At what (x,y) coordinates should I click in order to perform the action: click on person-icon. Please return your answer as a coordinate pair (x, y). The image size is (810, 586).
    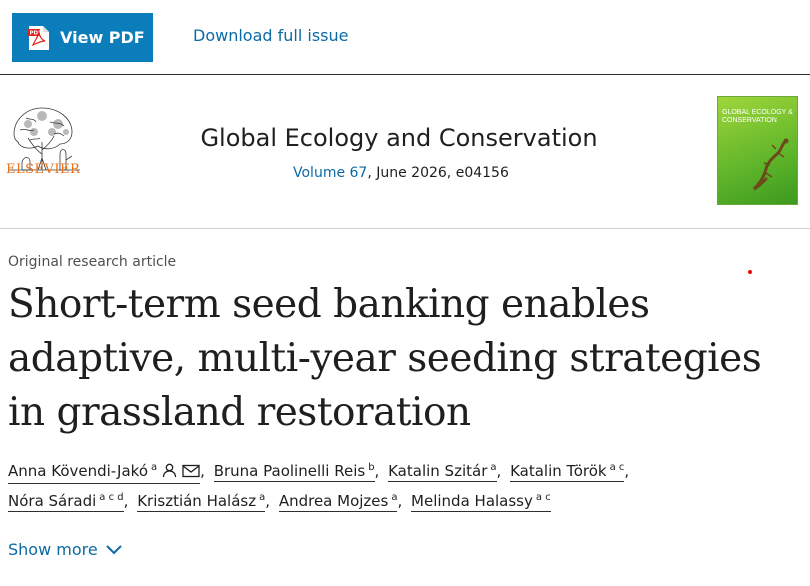
    Looking at the image, I should click on (169, 473).